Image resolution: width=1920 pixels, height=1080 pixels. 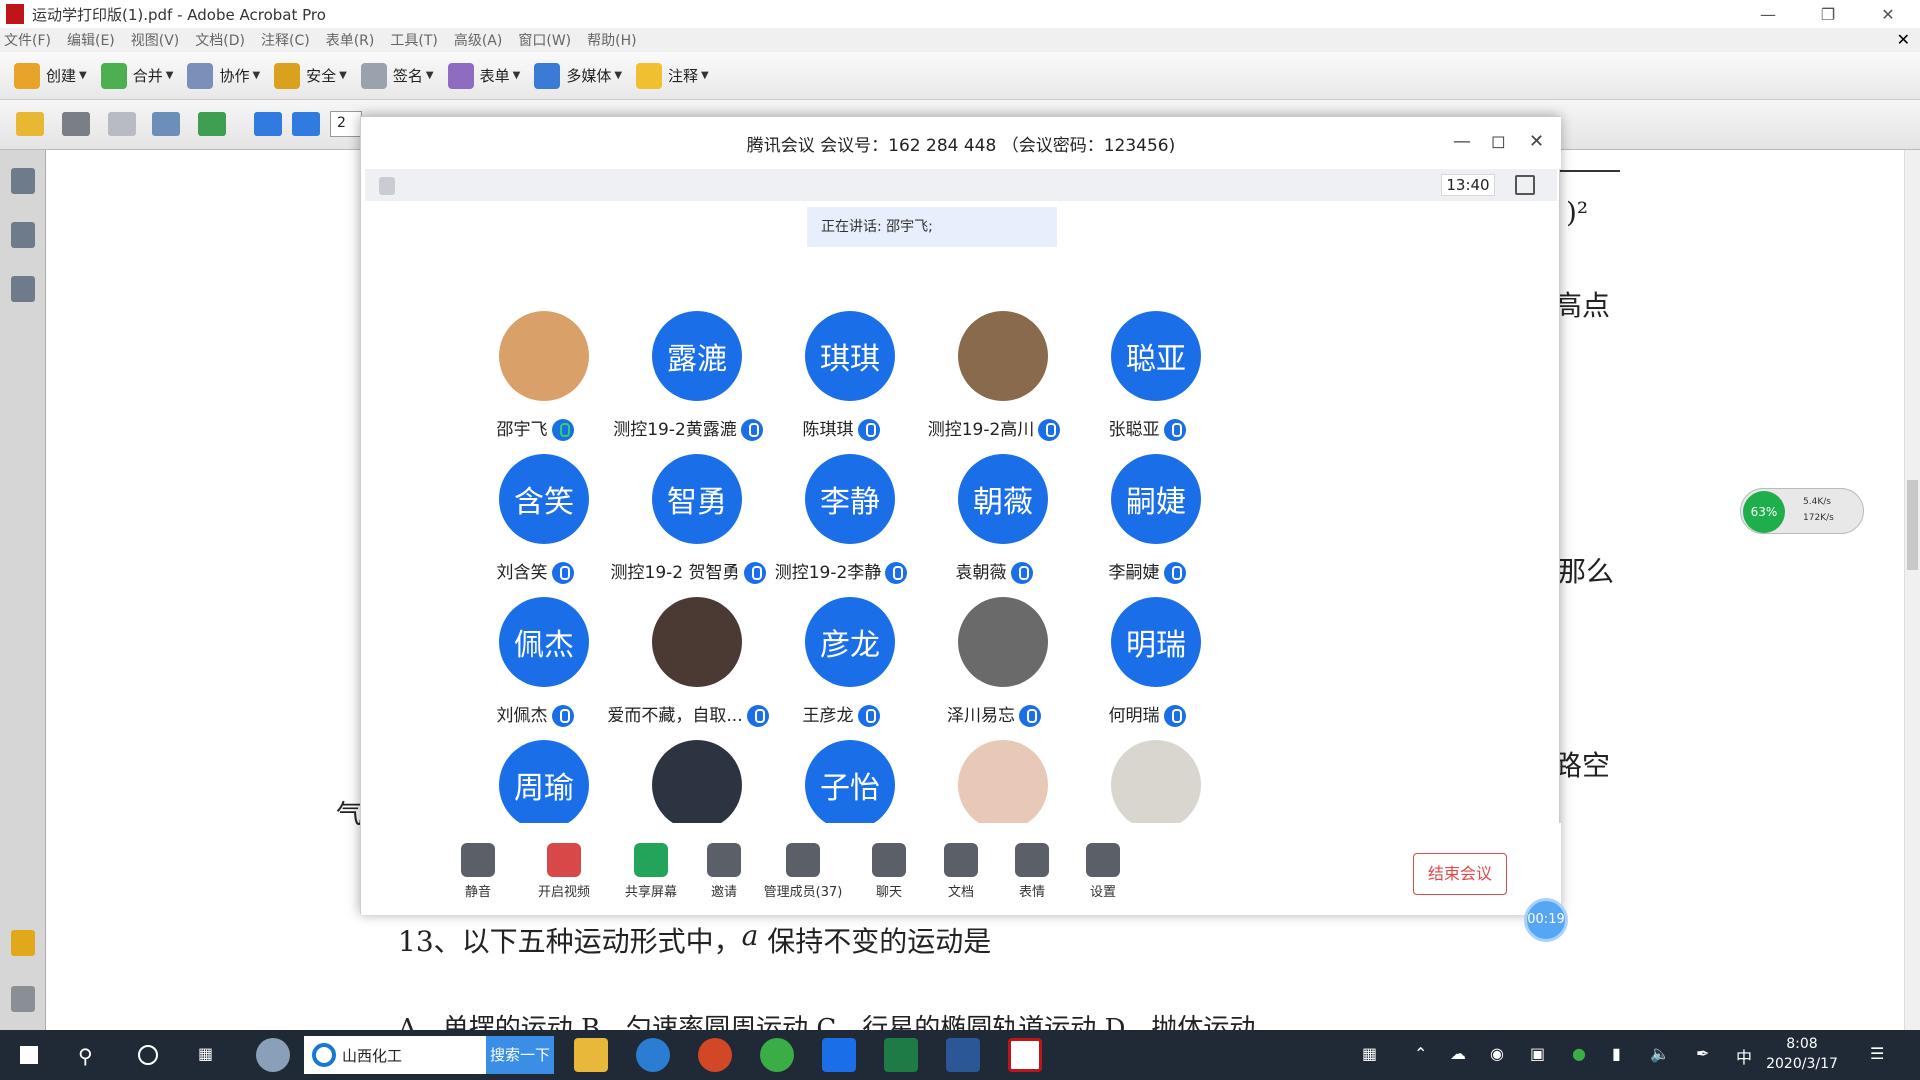 I want to click on page-number-input: 2, so click(x=346, y=124).